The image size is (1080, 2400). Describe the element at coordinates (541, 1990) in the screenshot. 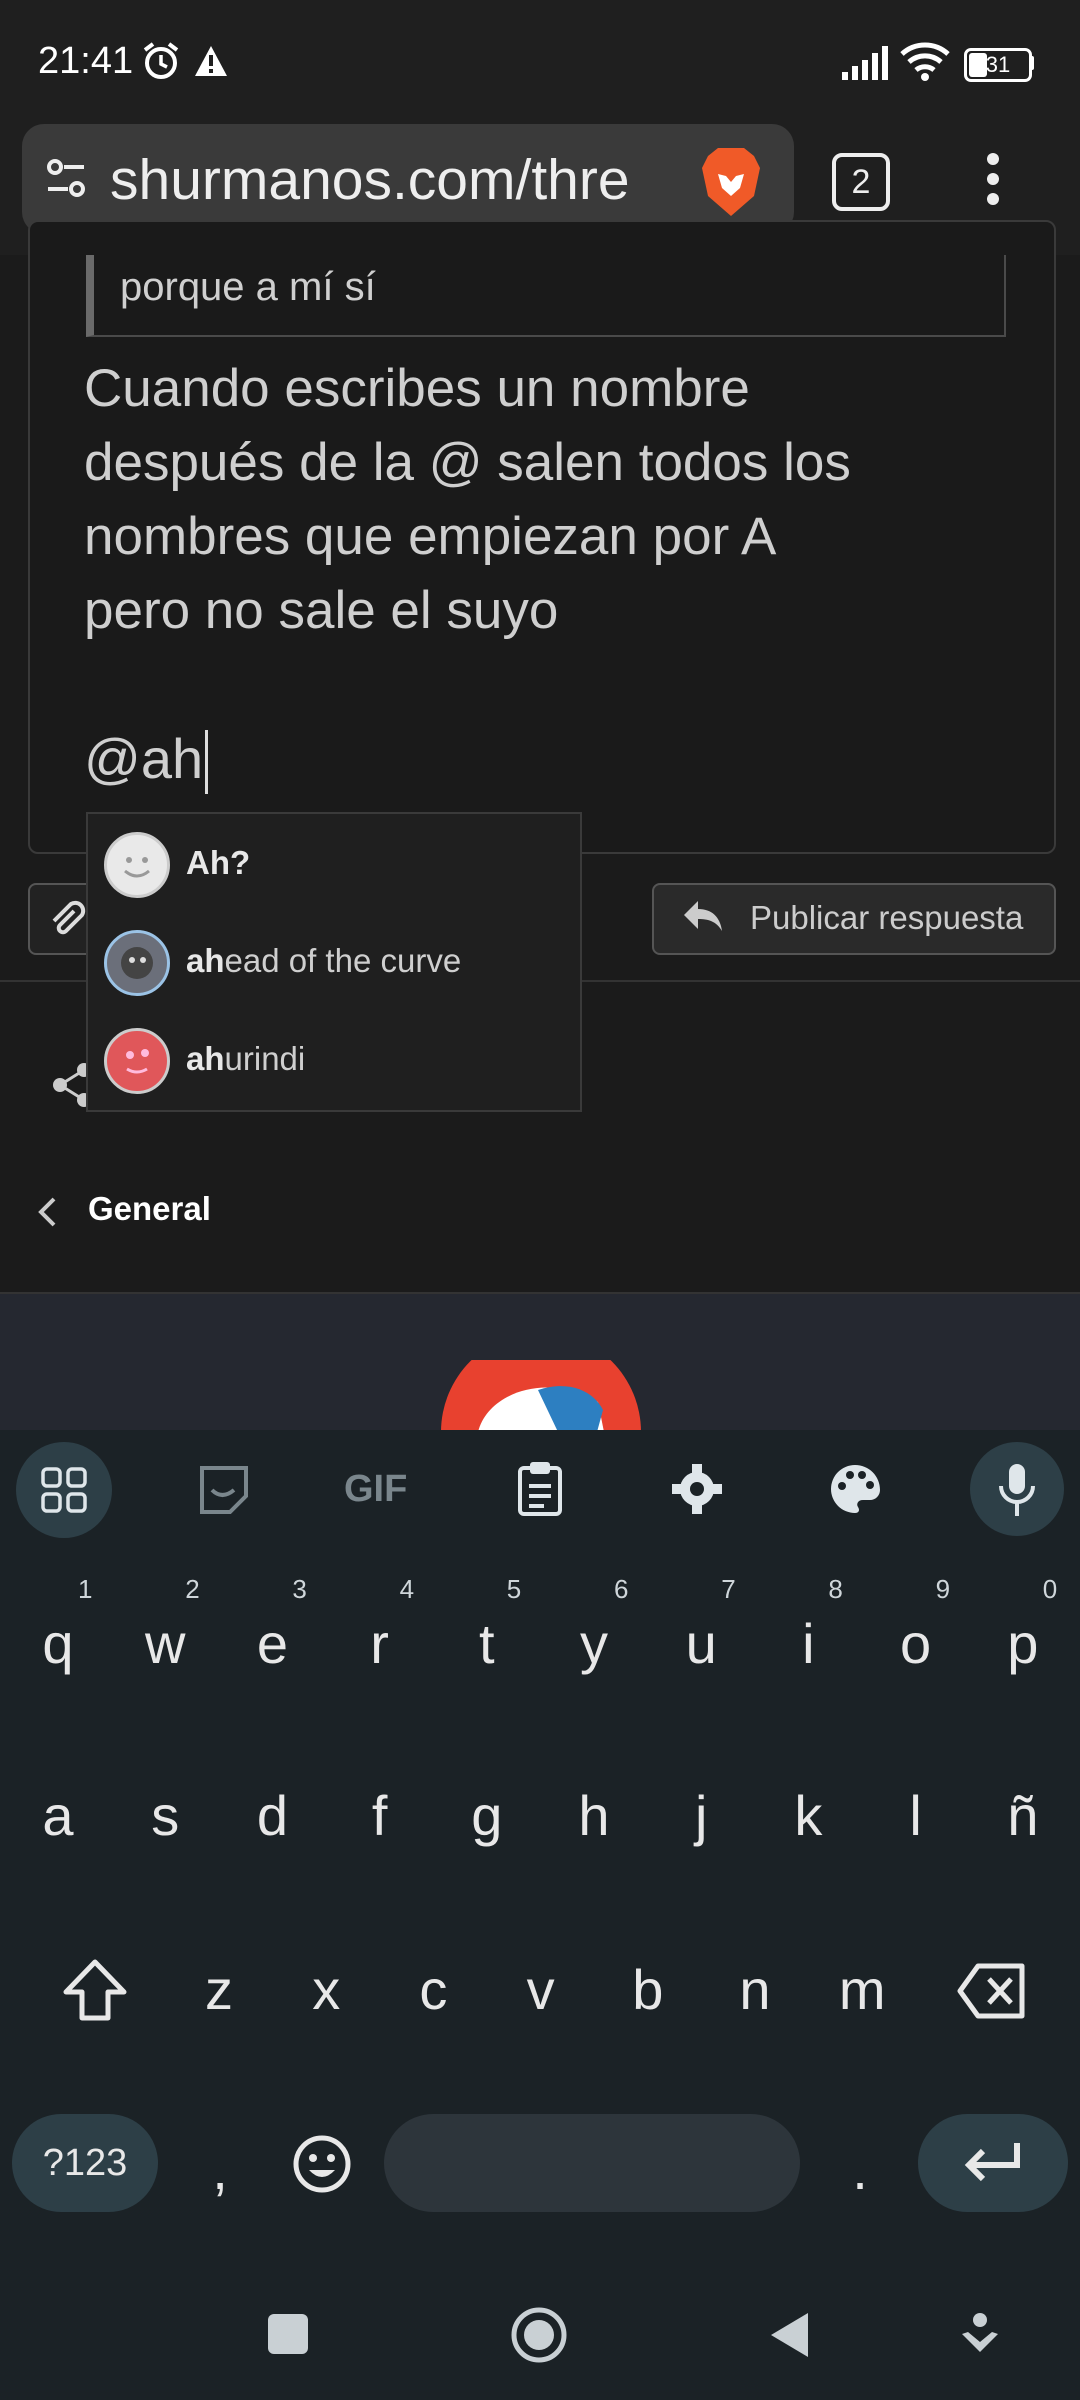

I see `key-v: v` at that location.